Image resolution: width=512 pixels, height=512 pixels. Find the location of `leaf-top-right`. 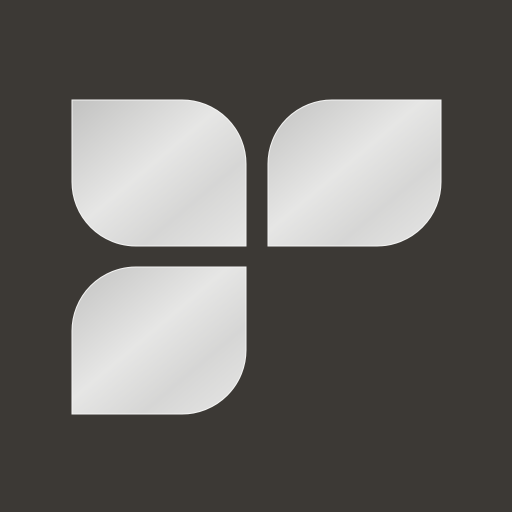

leaf-top-right is located at coordinates (354, 173).